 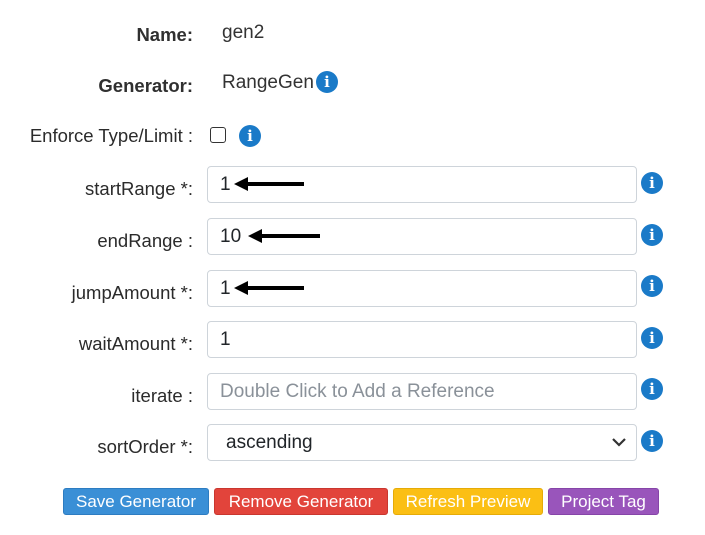 What do you see at coordinates (468, 501) in the screenshot?
I see `refresh-preview-button: Refresh Preview` at bounding box center [468, 501].